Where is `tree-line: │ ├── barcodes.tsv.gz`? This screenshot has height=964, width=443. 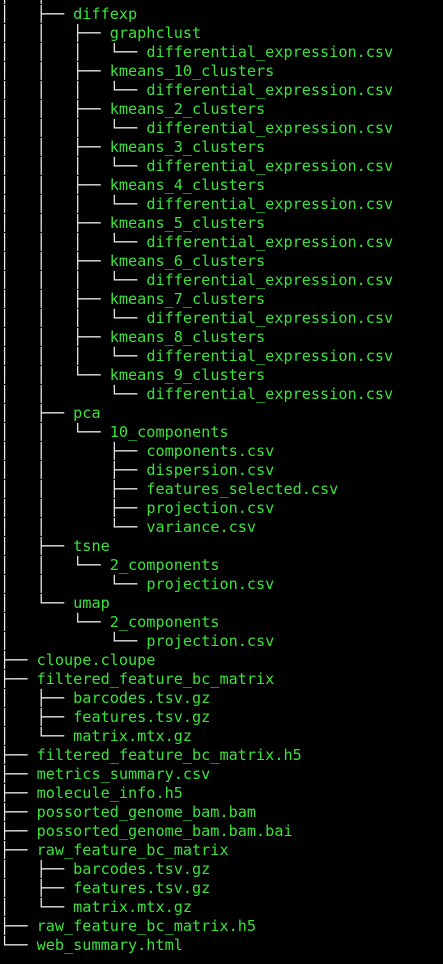
tree-line: │ ├── barcodes.tsv.gz is located at coordinates (221, 869).